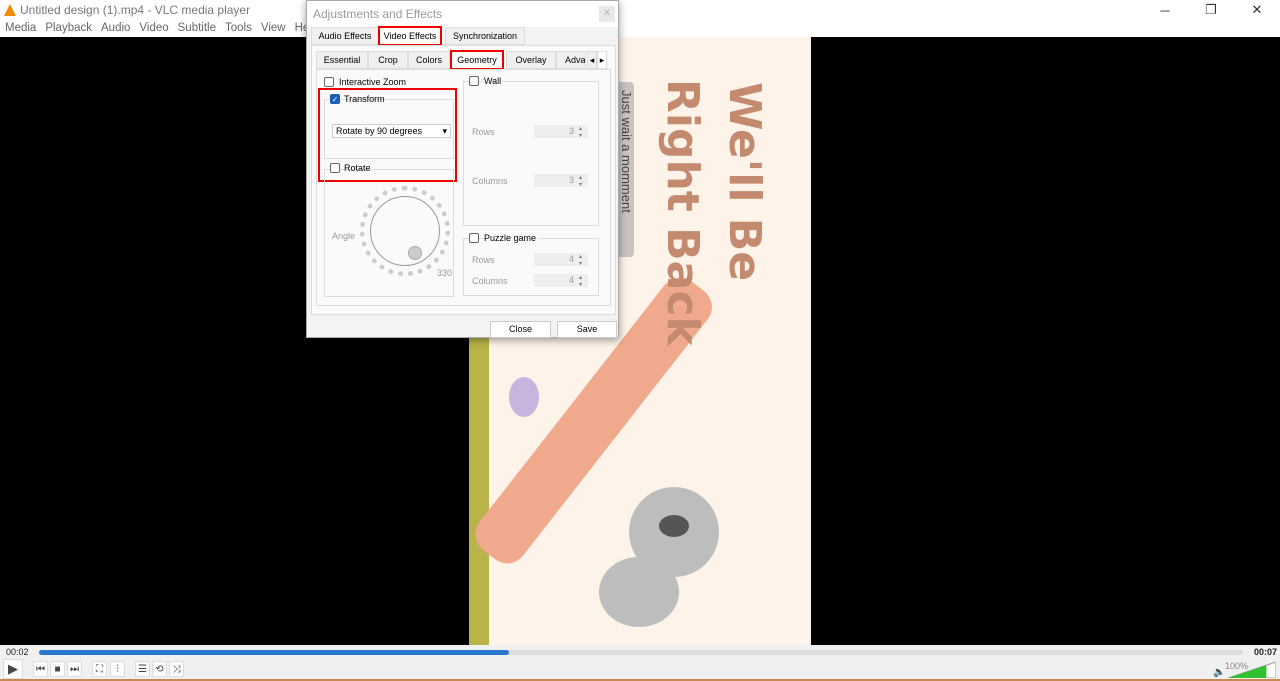 The width and height of the screenshot is (1280, 681). What do you see at coordinates (494, 81) in the screenshot?
I see `wall-label: Wall` at bounding box center [494, 81].